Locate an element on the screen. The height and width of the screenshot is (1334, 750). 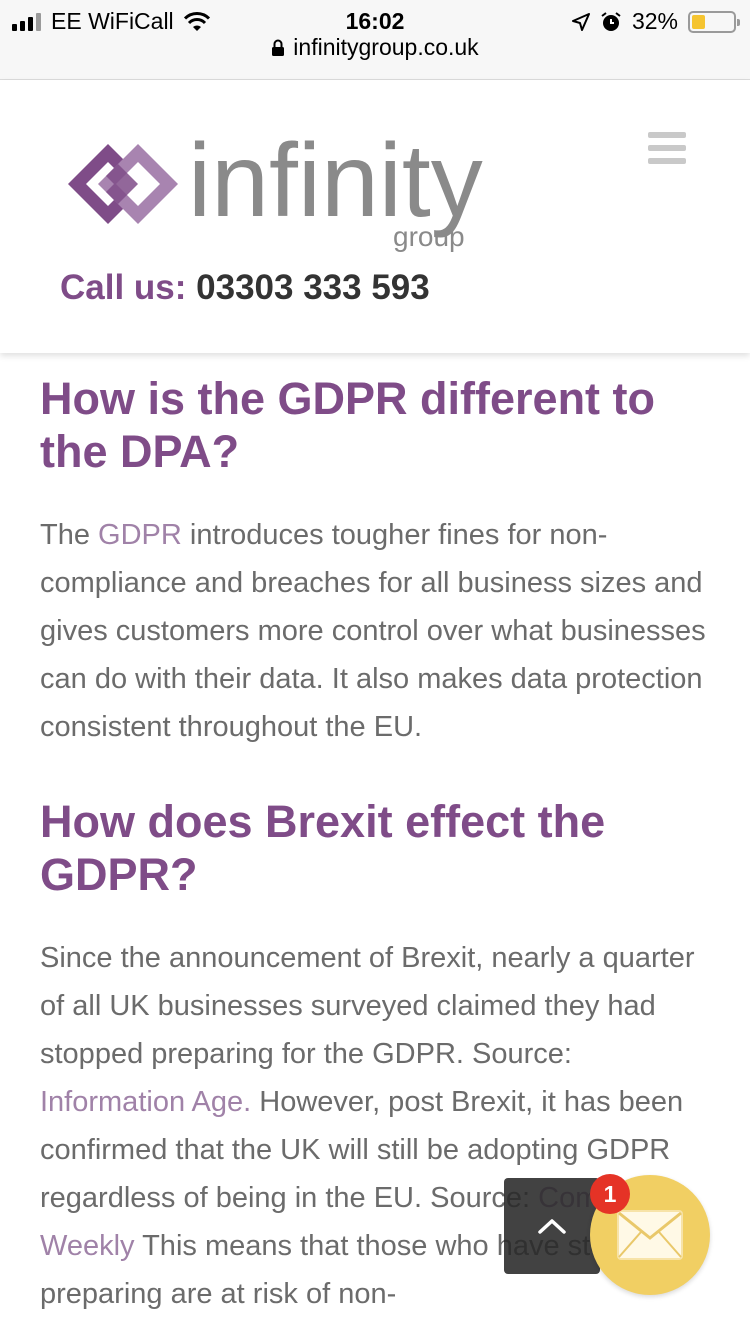
information-age-link: Information Age. is located at coordinates (145, 1102).